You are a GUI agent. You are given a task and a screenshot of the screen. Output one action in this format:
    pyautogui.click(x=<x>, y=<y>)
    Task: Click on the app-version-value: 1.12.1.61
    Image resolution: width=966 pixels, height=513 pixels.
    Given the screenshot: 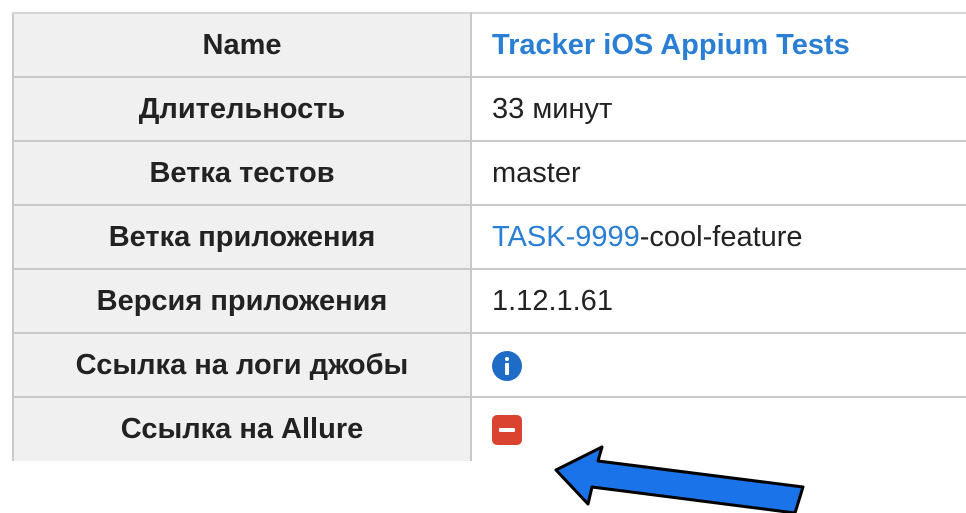 What is the action you would take?
    pyautogui.click(x=718, y=301)
    